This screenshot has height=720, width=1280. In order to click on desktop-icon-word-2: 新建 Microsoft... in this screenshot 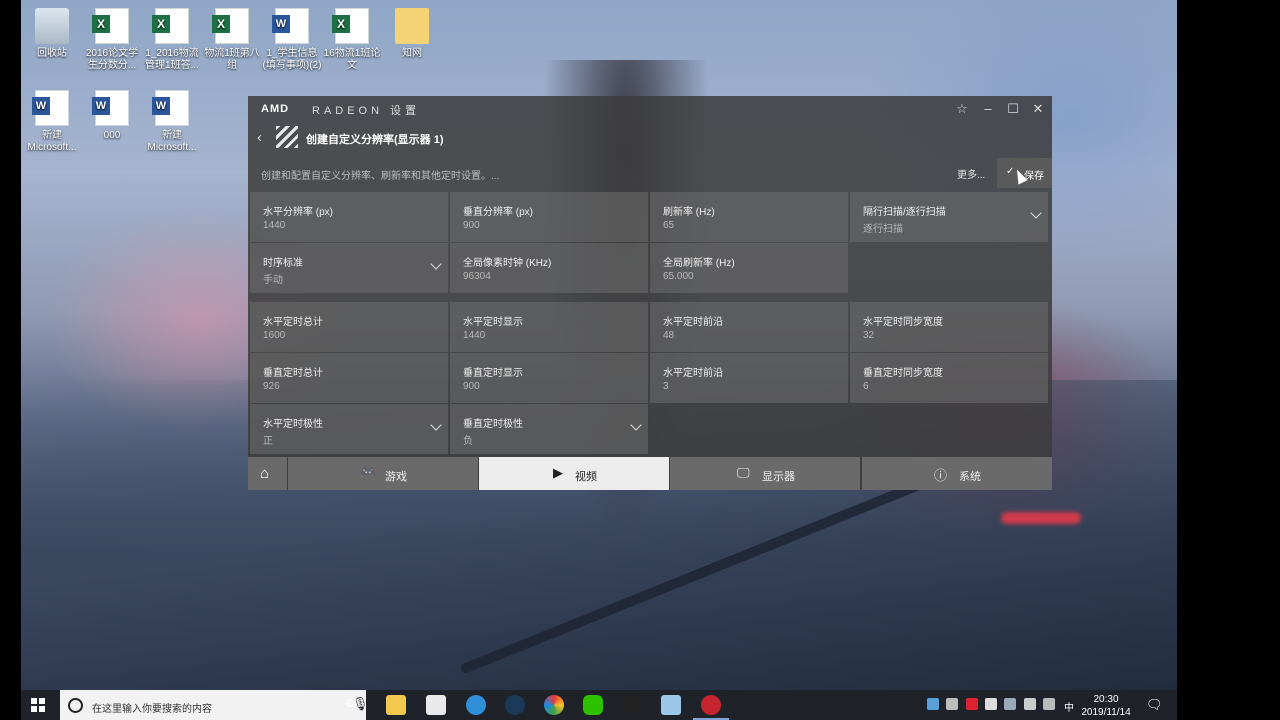, I will do `click(52, 122)`.